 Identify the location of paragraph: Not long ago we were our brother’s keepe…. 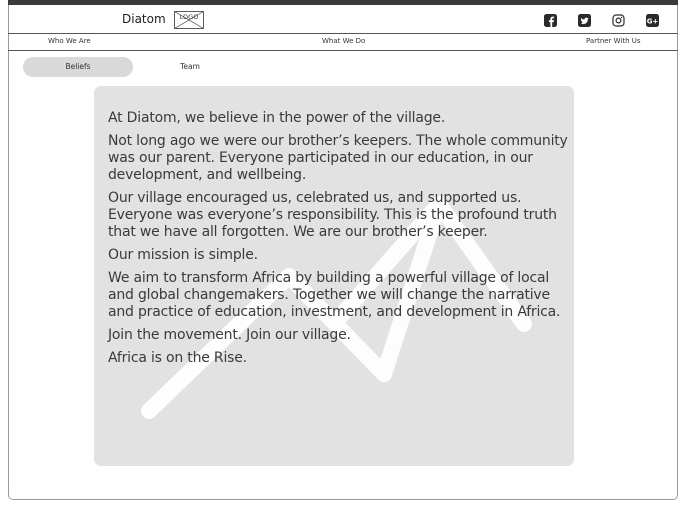
(338, 158).